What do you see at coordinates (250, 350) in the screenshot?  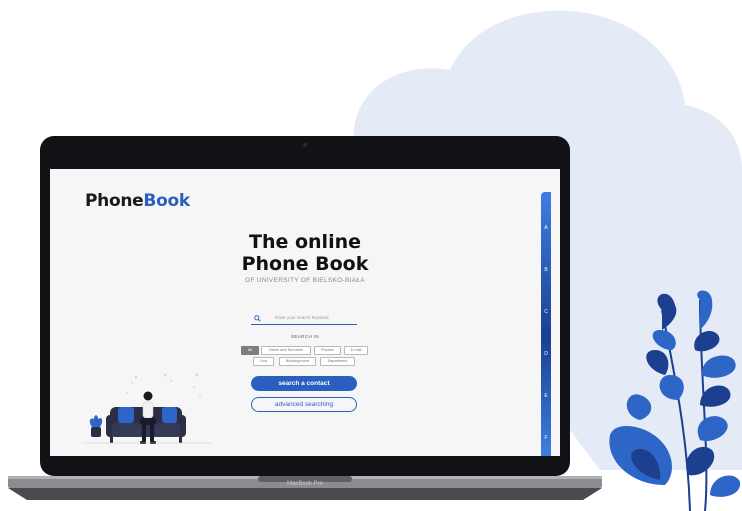 I see `filter-all: All` at bounding box center [250, 350].